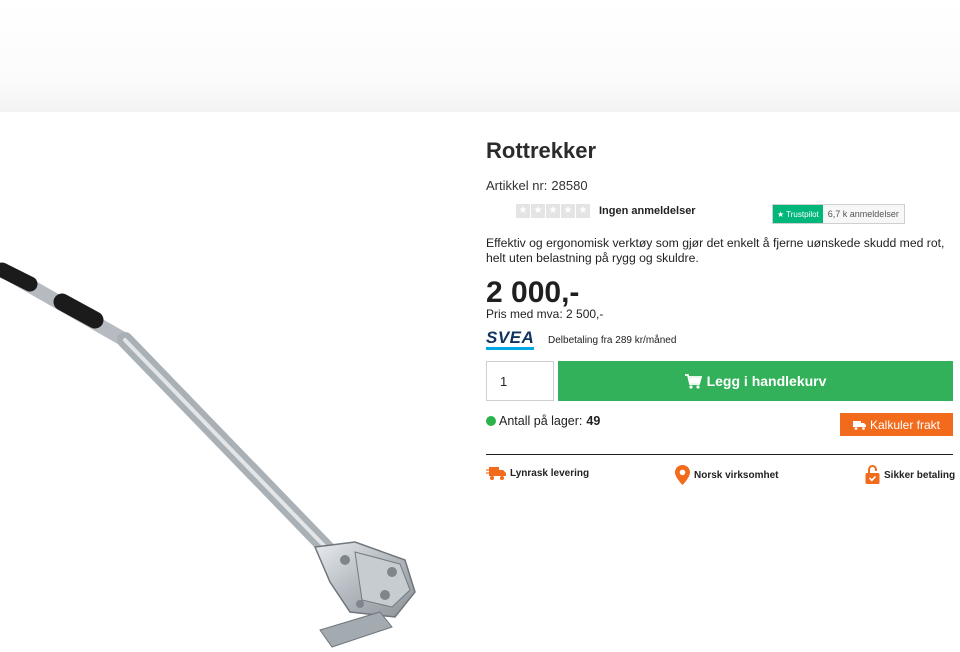 Image resolution: width=960 pixels, height=652 pixels. Describe the element at coordinates (510, 348) in the screenshot. I see `svea-underline` at that location.